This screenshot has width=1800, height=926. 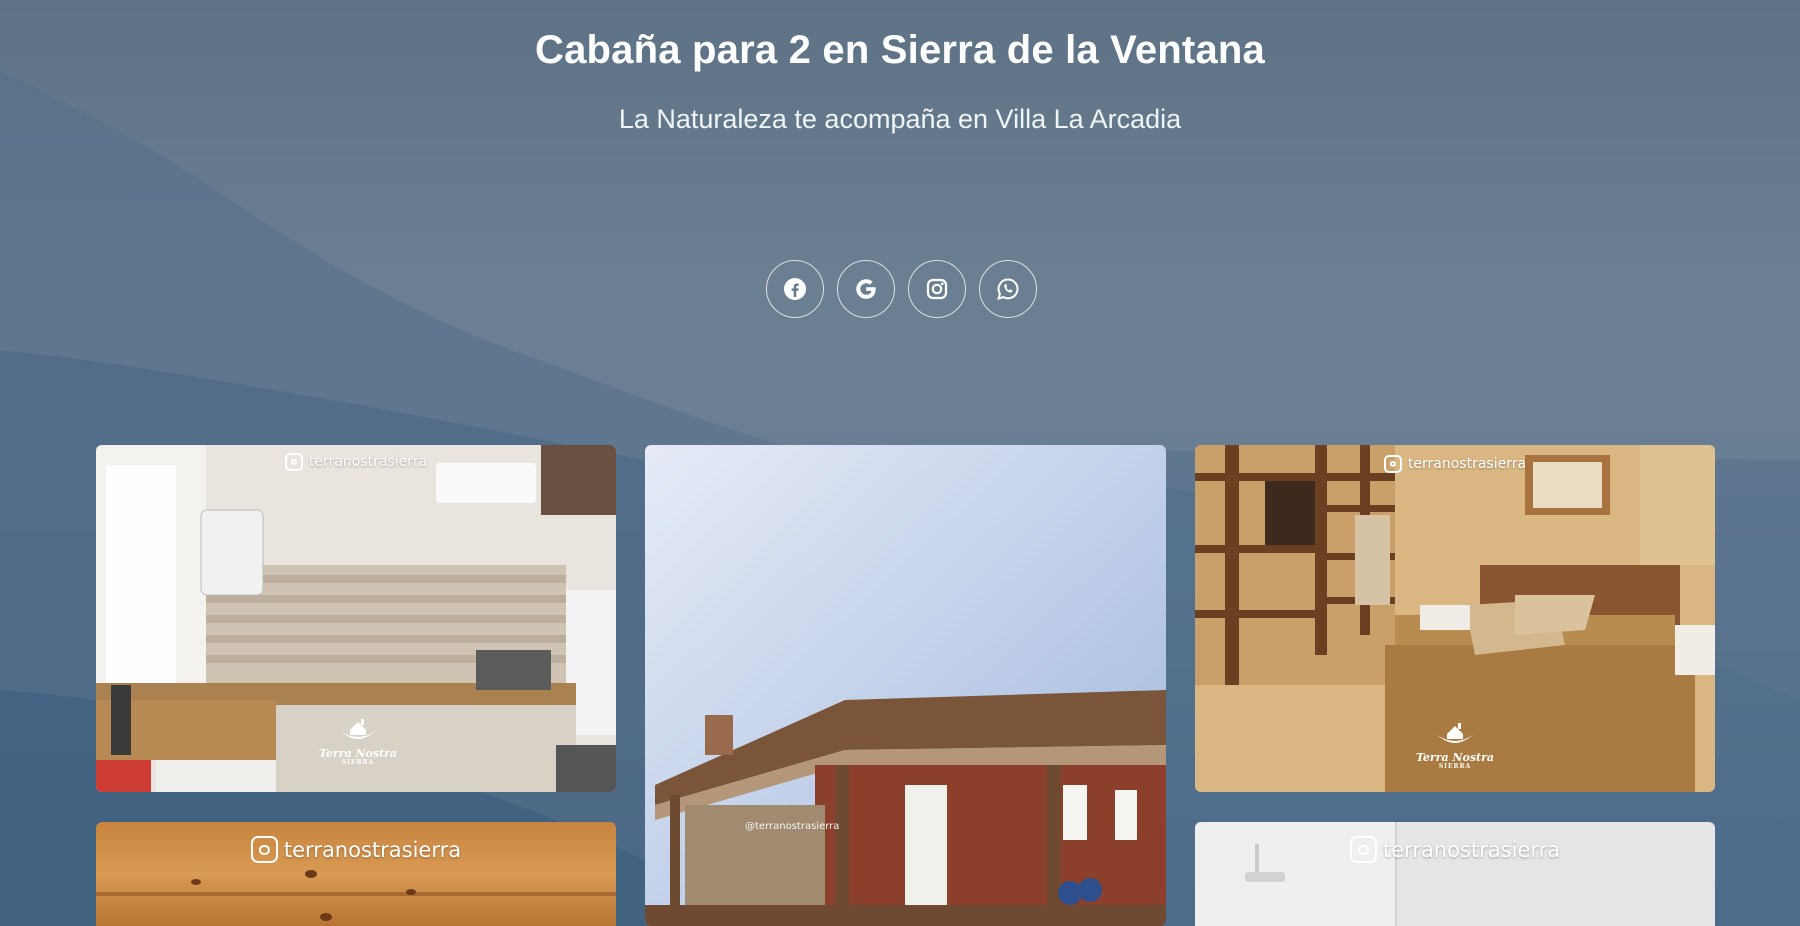 I want to click on facebook-button, so click(x=795, y=289).